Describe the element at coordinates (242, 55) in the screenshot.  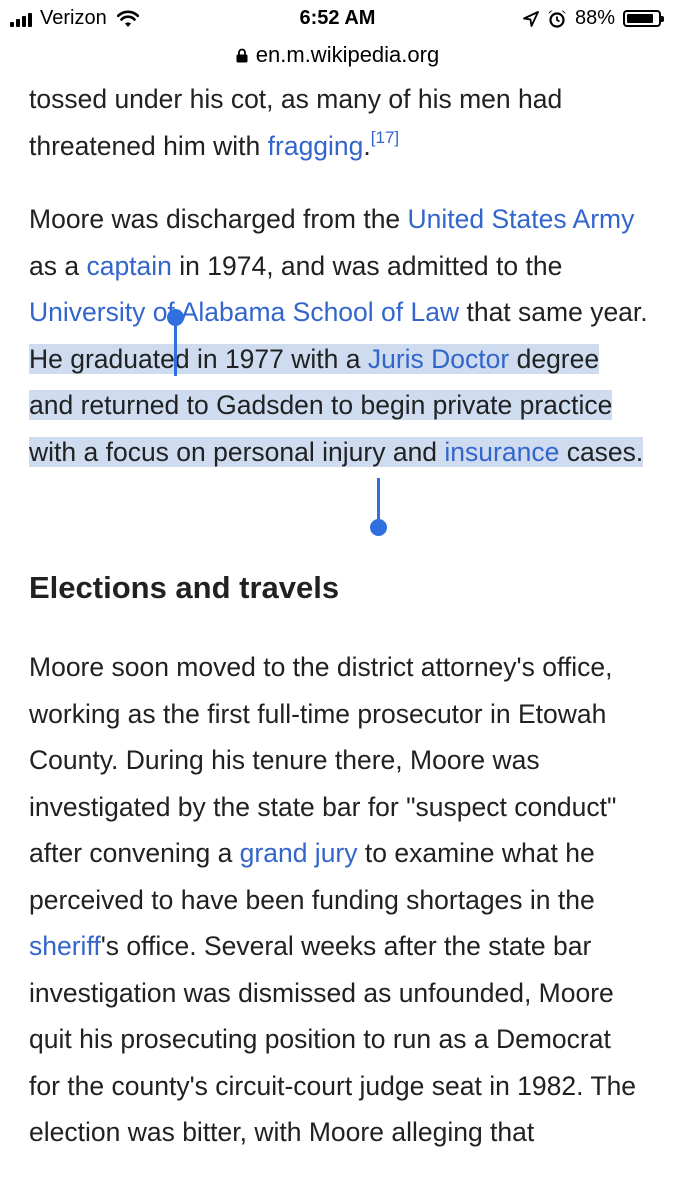
I see `lock-icon` at that location.